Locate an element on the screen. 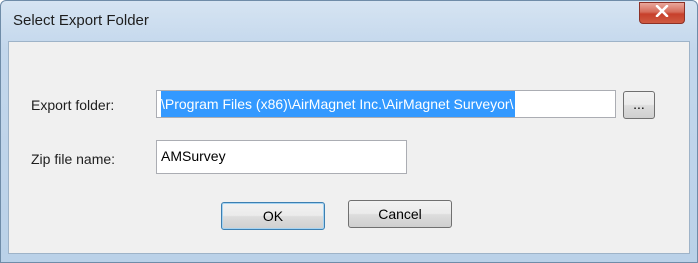  close-icon is located at coordinates (662, 13).